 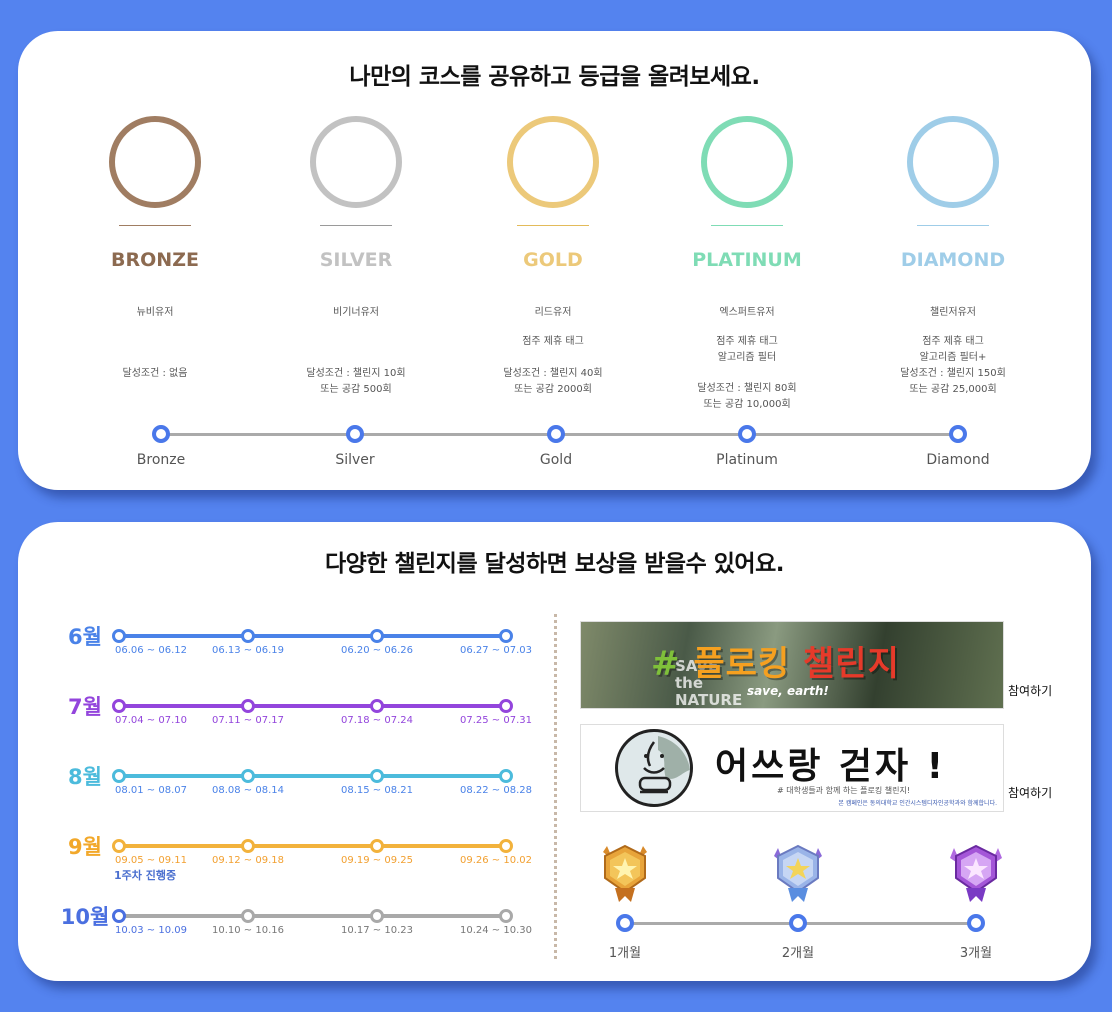 I want to click on week-range: 09.26 ~ 10.02, so click(x=496, y=860).